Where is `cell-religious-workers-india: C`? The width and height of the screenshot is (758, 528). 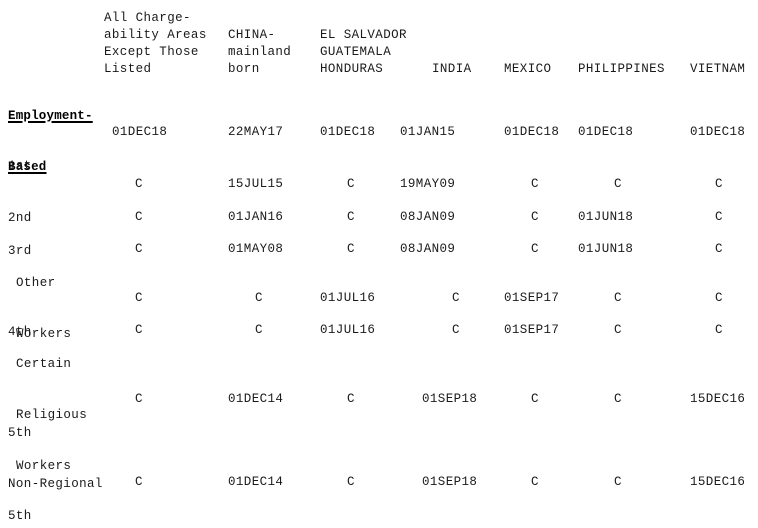 cell-religious-workers-india: C is located at coordinates (456, 330).